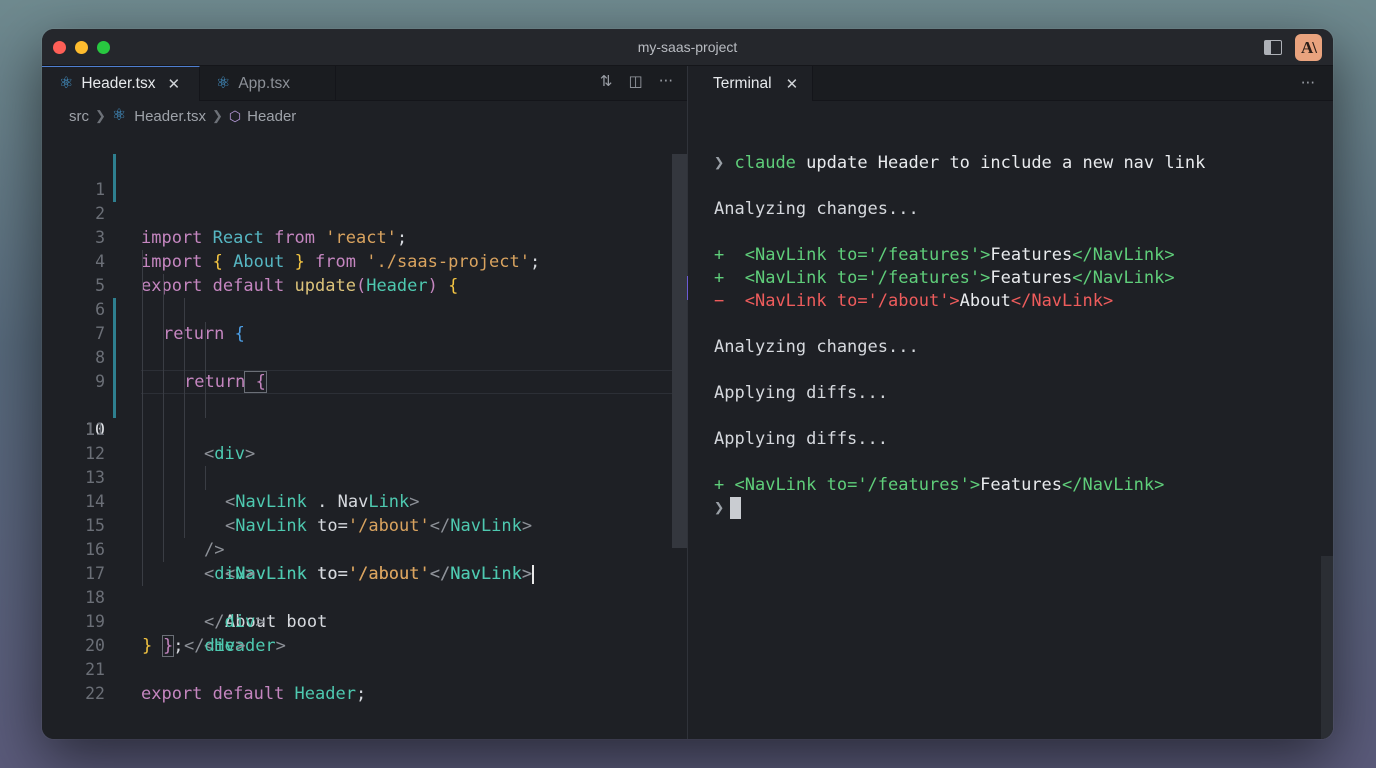 The height and width of the screenshot is (768, 1376). I want to click on code-text: export default Header;, so click(254, 694).